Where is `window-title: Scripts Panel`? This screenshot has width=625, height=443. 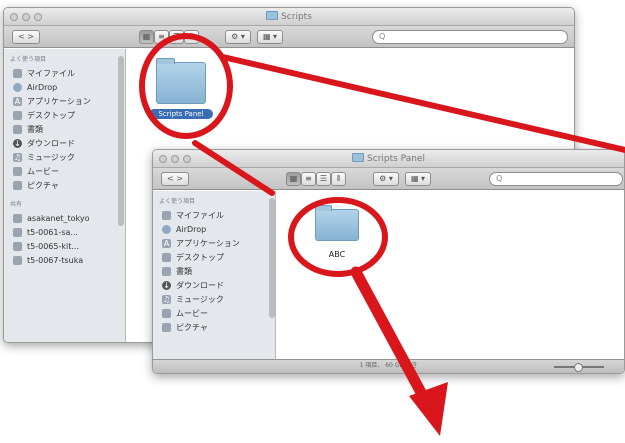 window-title: Scripts Panel is located at coordinates (388, 158).